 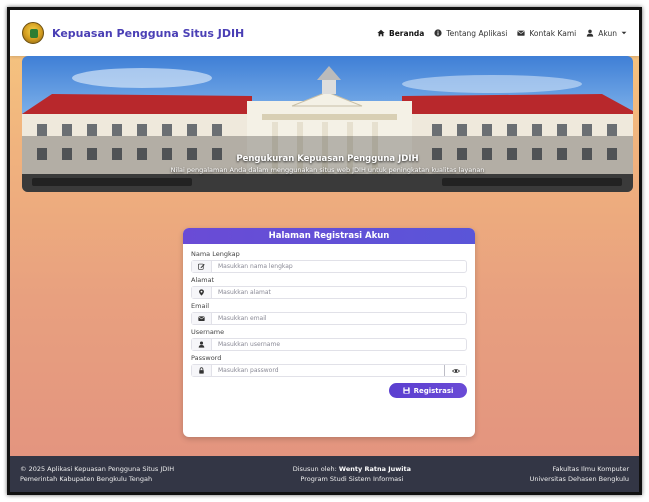 I want to click on registrasi-button: Registrasi, so click(x=428, y=390).